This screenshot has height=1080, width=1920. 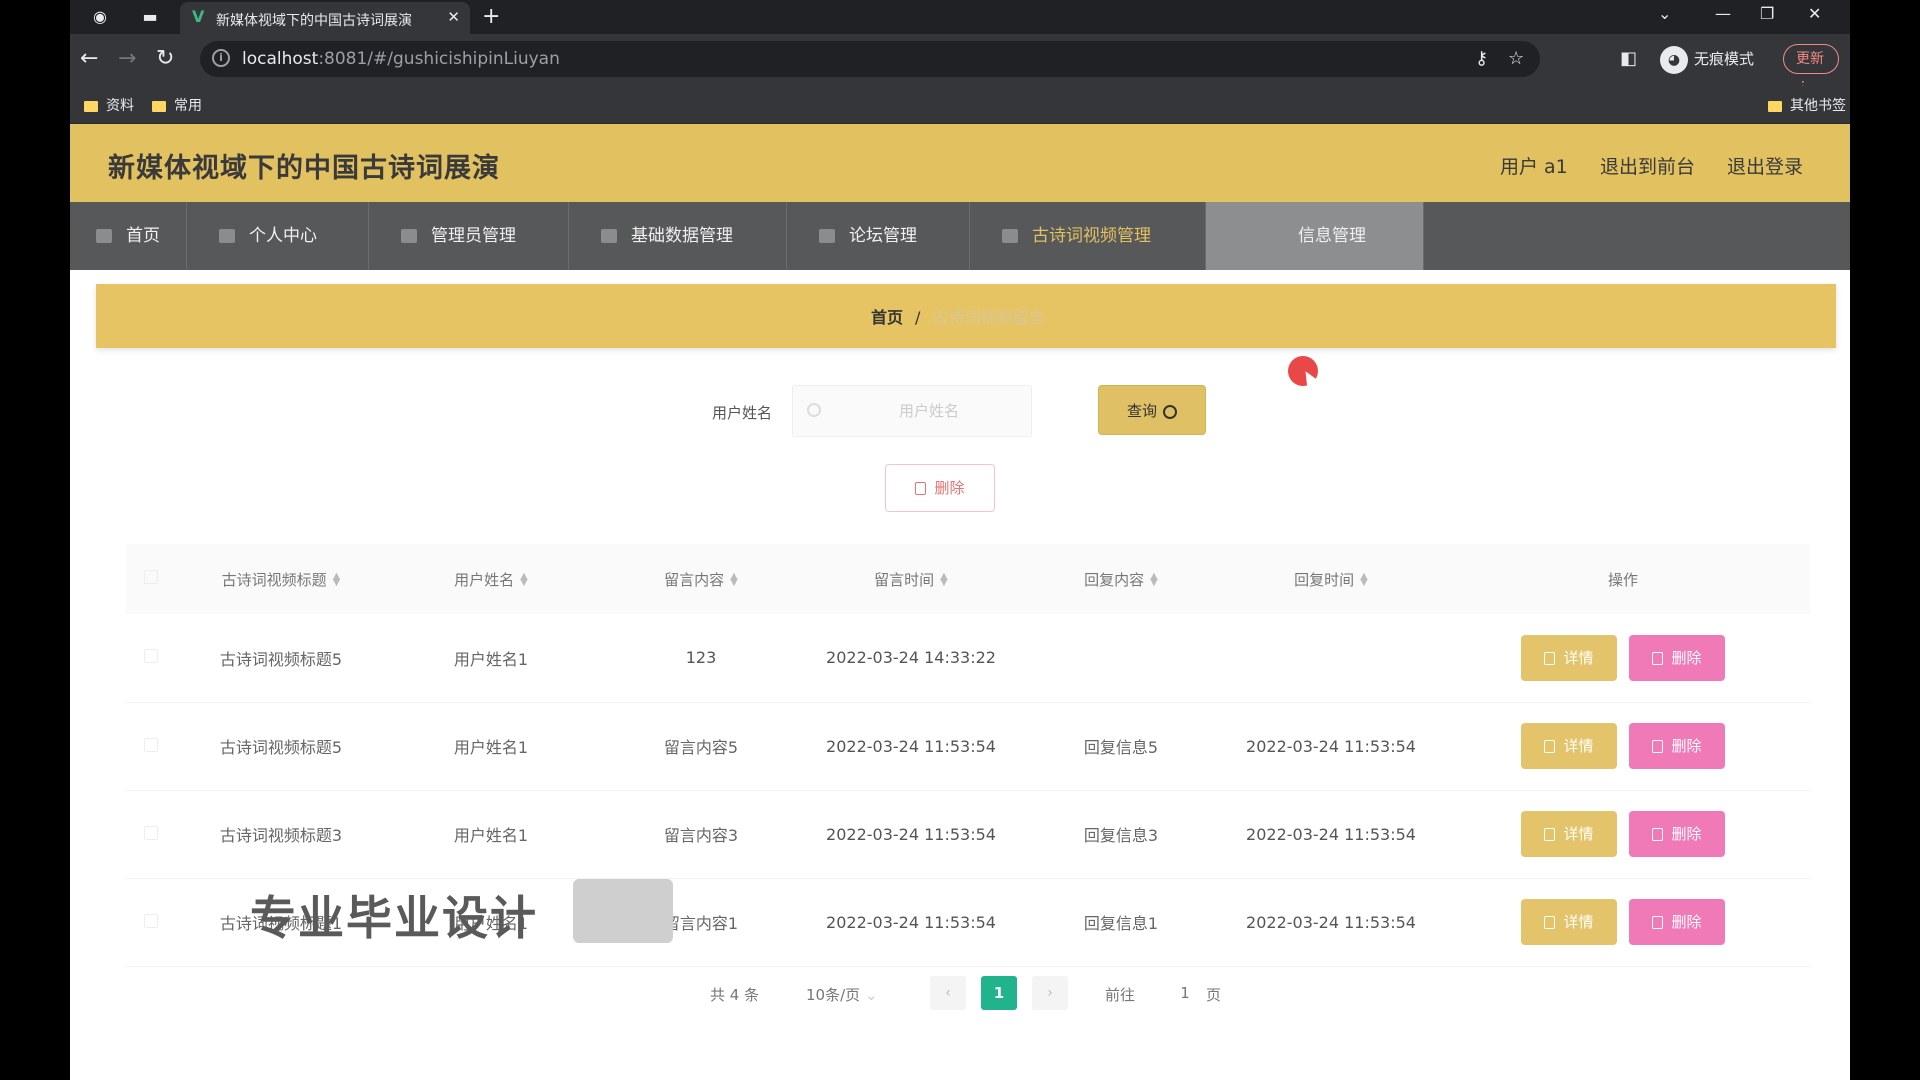 I want to click on current-user: 用户 a1, so click(x=1534, y=167).